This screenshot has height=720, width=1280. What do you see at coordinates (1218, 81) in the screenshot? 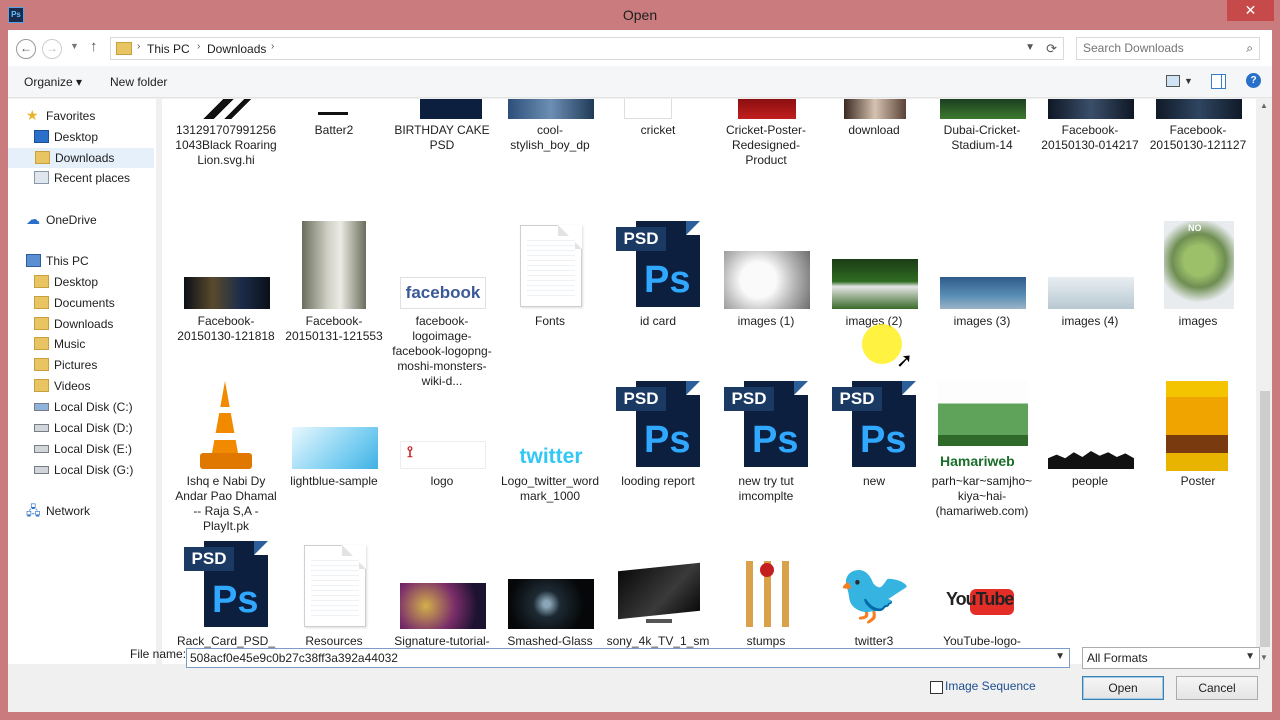
I see `preview-pane-icon` at bounding box center [1218, 81].